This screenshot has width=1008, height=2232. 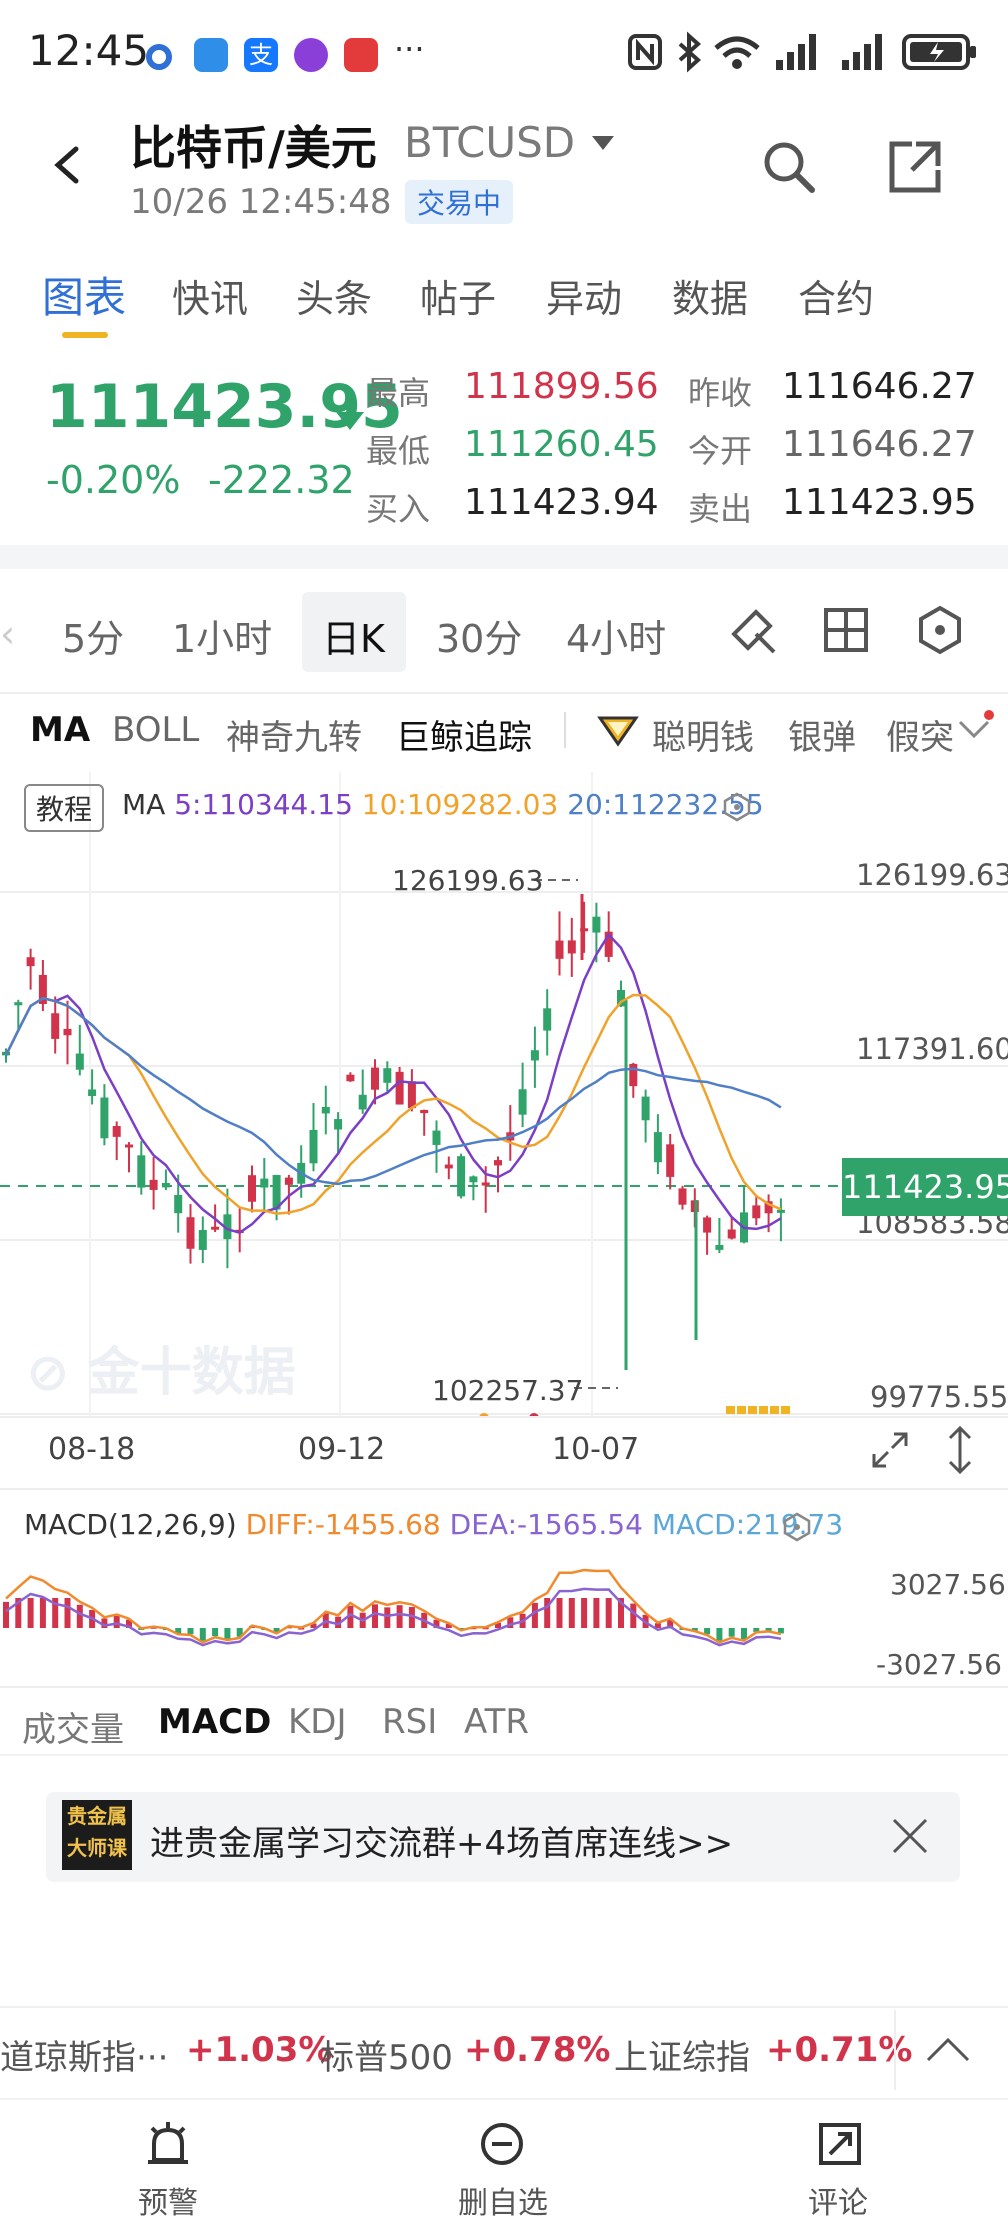 I want to click on ticker-name-sp500: 标普500, so click(x=386, y=2054).